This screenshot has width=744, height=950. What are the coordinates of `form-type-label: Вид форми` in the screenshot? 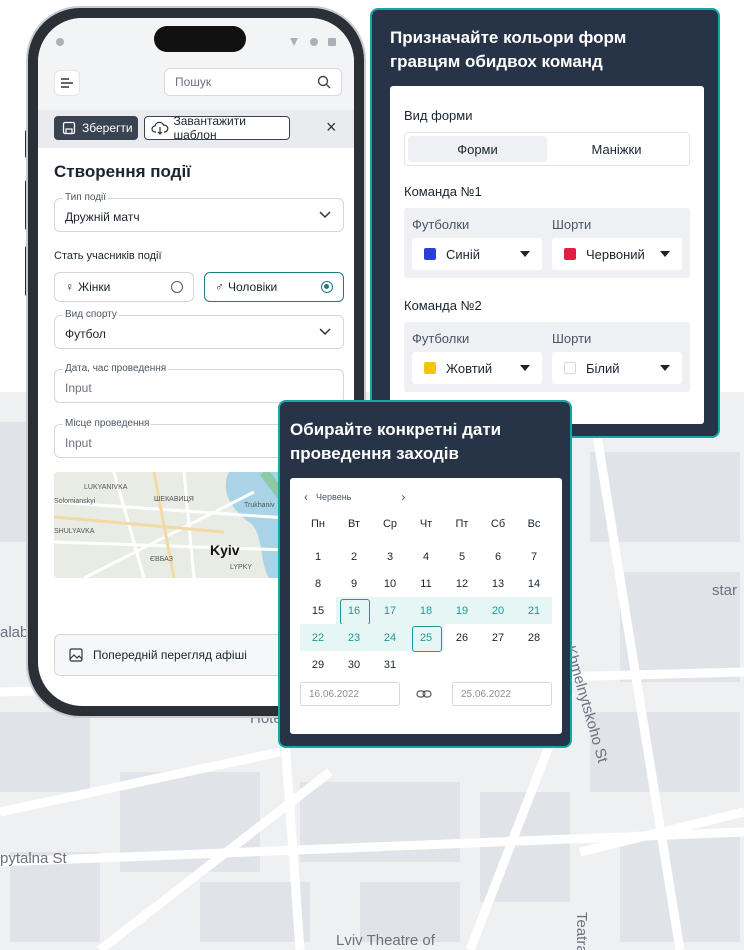 It's located at (438, 115).